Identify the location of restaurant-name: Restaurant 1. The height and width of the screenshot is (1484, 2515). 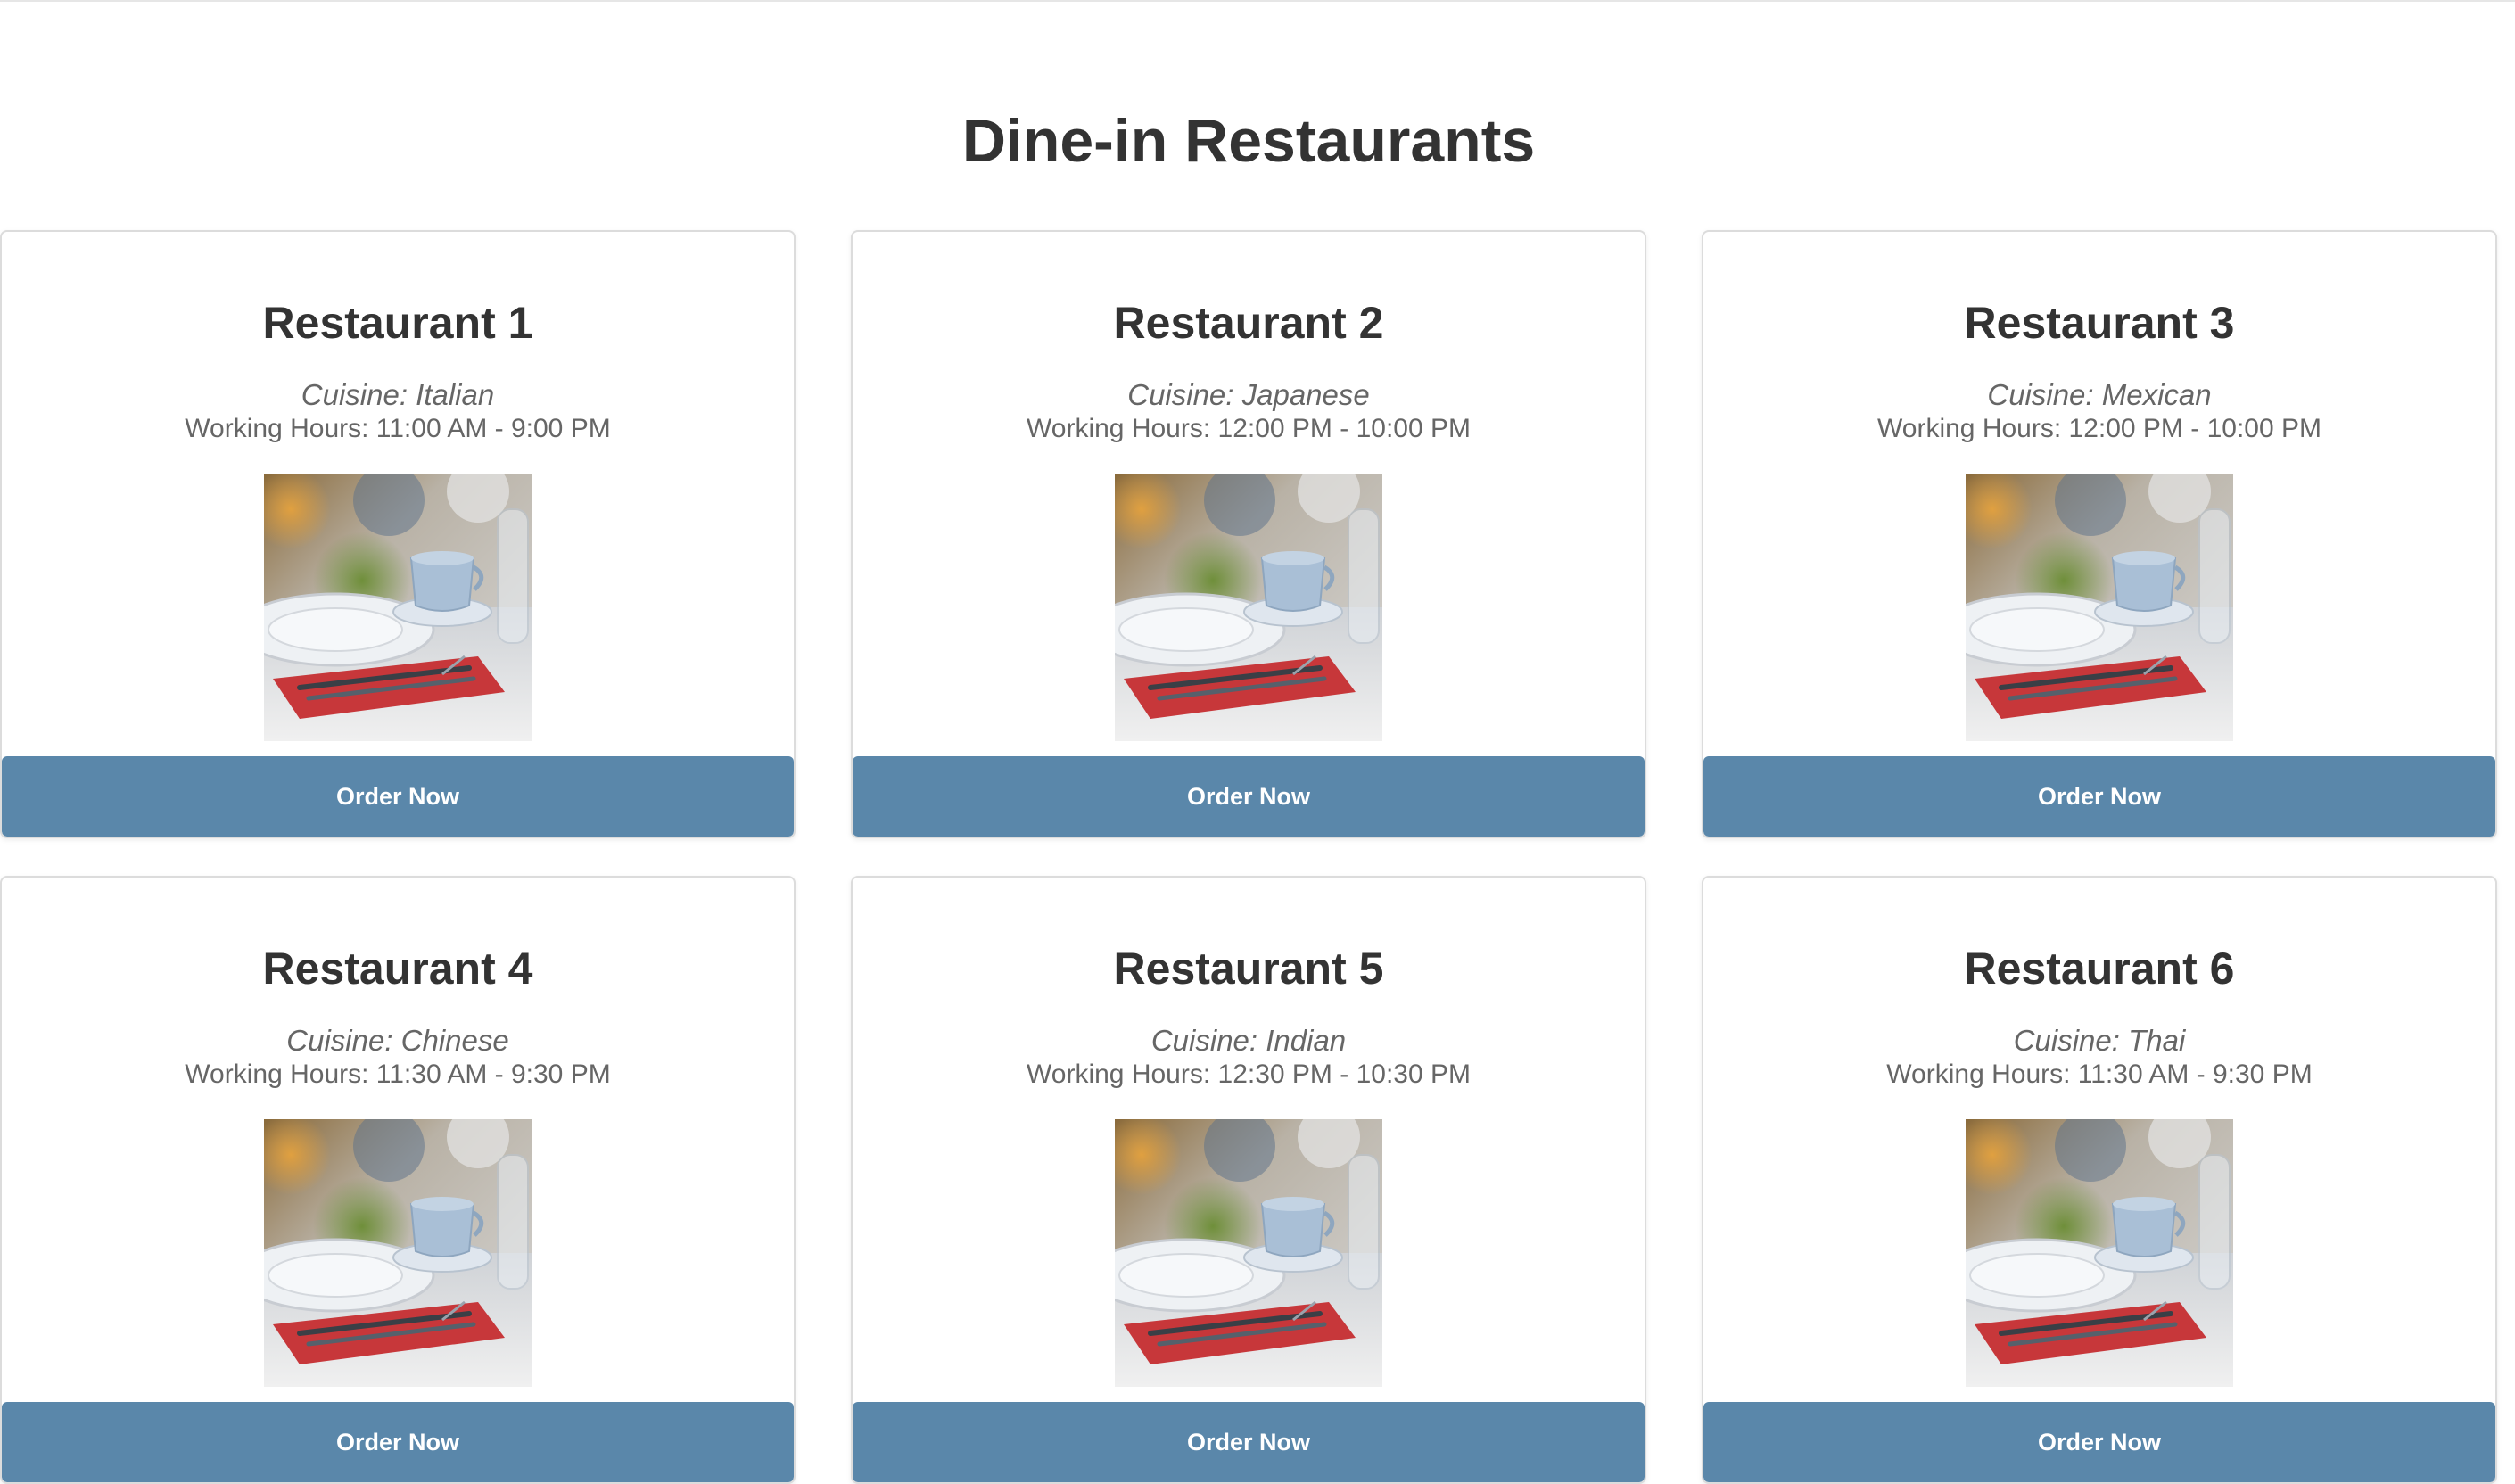
(398, 323).